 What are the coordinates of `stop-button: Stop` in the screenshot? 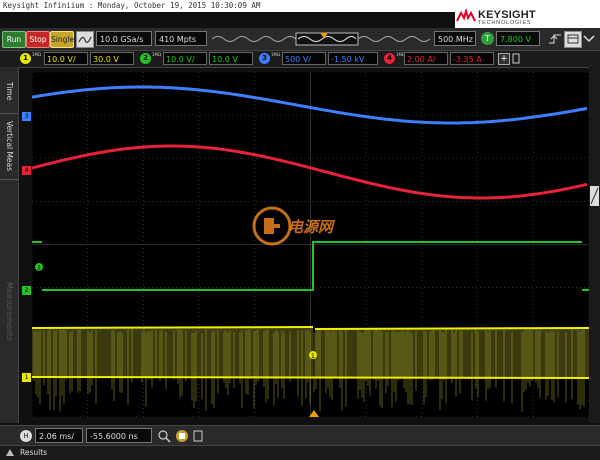 It's located at (38, 39).